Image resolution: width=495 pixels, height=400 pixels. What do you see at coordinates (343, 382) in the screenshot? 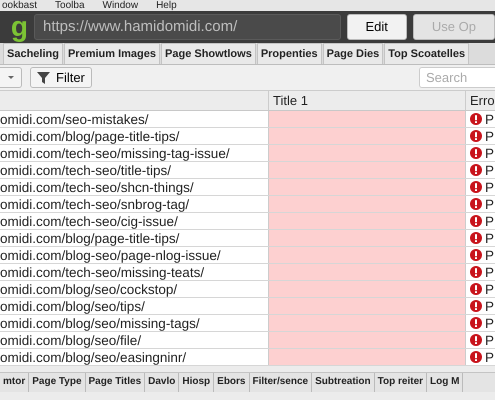
I see `tab: Subtreation` at bounding box center [343, 382].